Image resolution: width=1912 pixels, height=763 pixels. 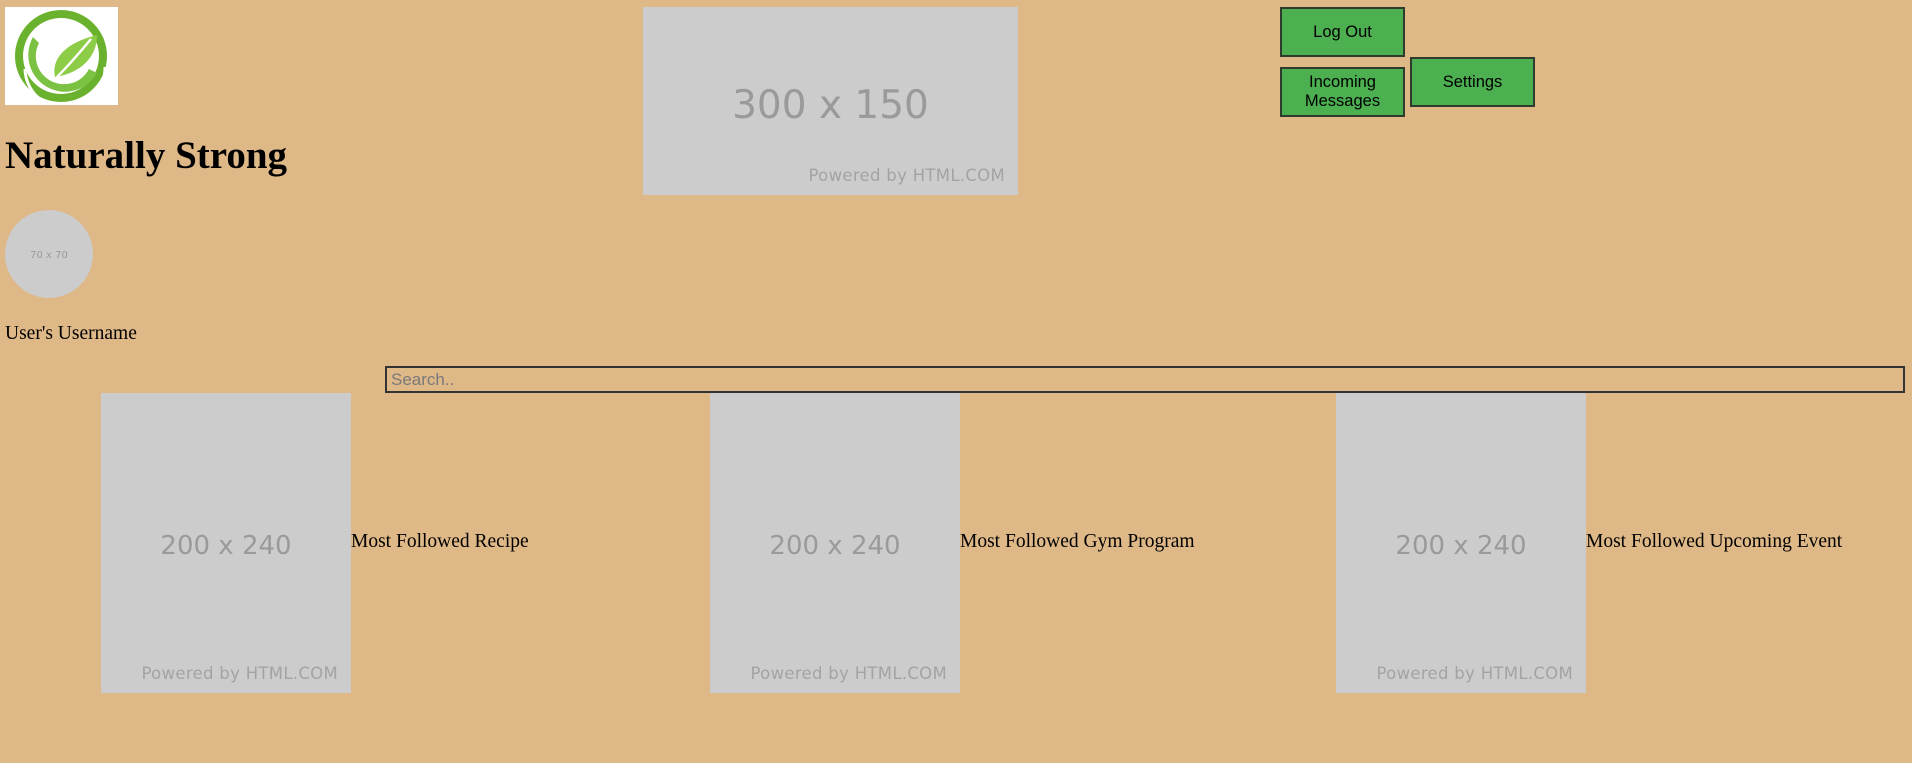 What do you see at coordinates (440, 541) in the screenshot?
I see `most-followed-recipe-label: Most Followed Recipe` at bounding box center [440, 541].